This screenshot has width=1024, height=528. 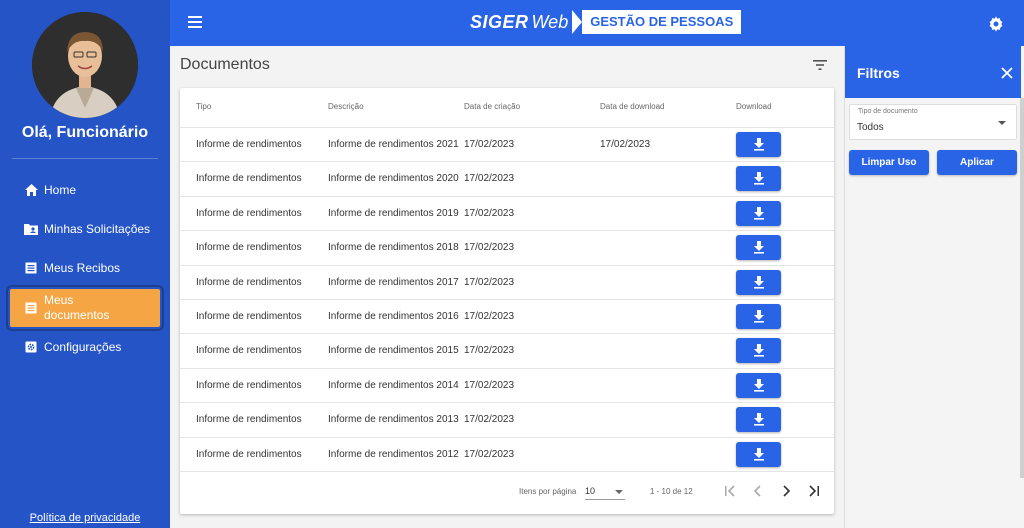 I want to click on sidebar-item-home: Home, so click(x=85, y=190).